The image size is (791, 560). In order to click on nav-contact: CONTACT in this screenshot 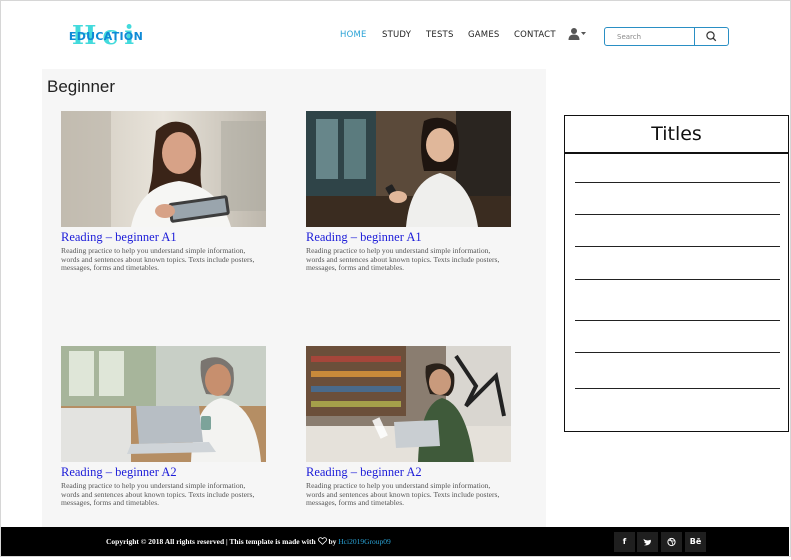, I will do `click(535, 35)`.